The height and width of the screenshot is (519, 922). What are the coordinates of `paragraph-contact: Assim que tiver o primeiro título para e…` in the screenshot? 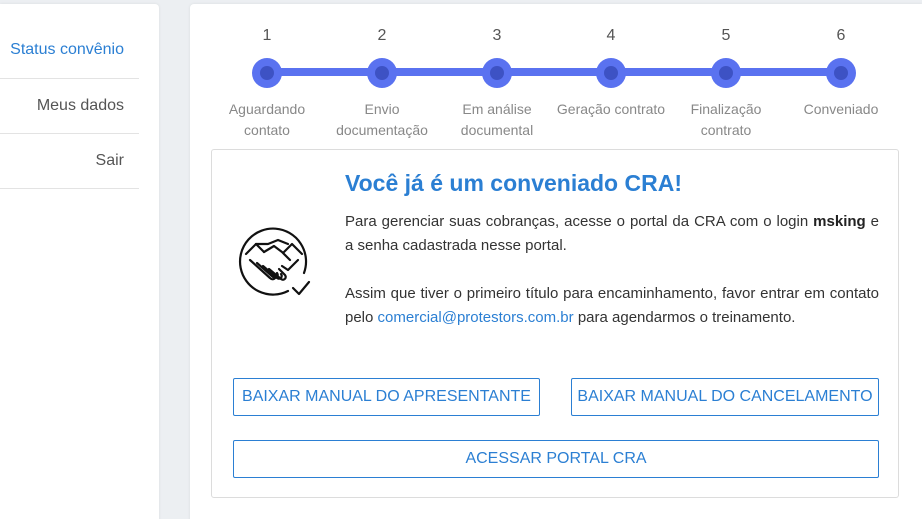 It's located at (612, 306).